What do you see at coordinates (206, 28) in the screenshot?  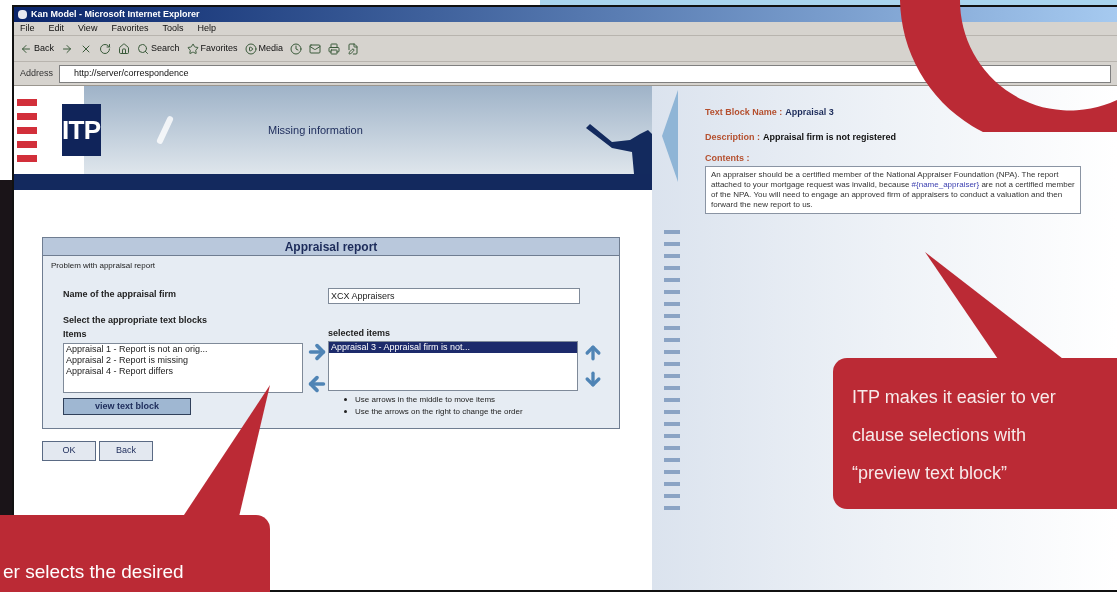 I see `menu-item: Help` at bounding box center [206, 28].